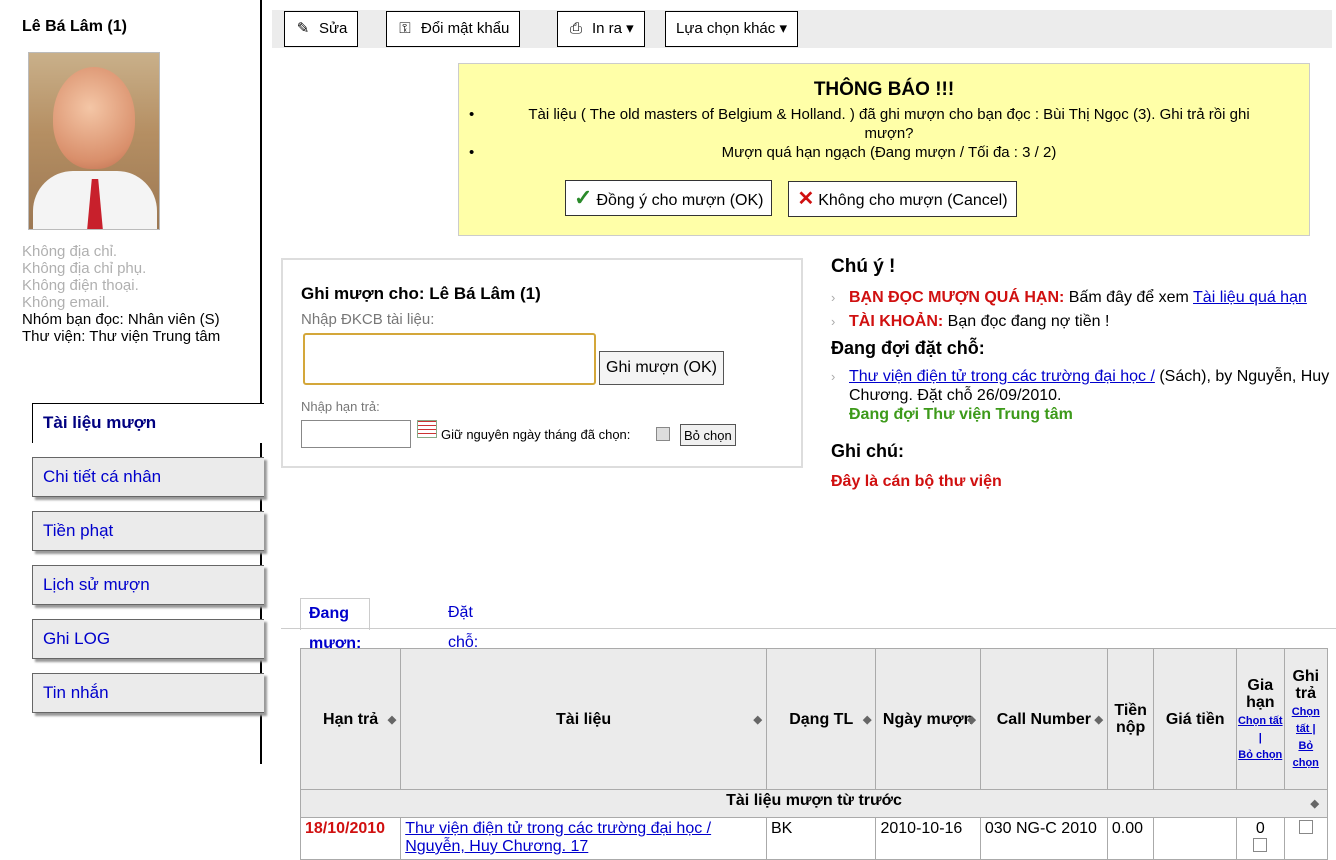 Image resolution: width=1336 pixels, height=860 pixels. I want to click on overdue-link: Tài liệu quá hạn, so click(1250, 297).